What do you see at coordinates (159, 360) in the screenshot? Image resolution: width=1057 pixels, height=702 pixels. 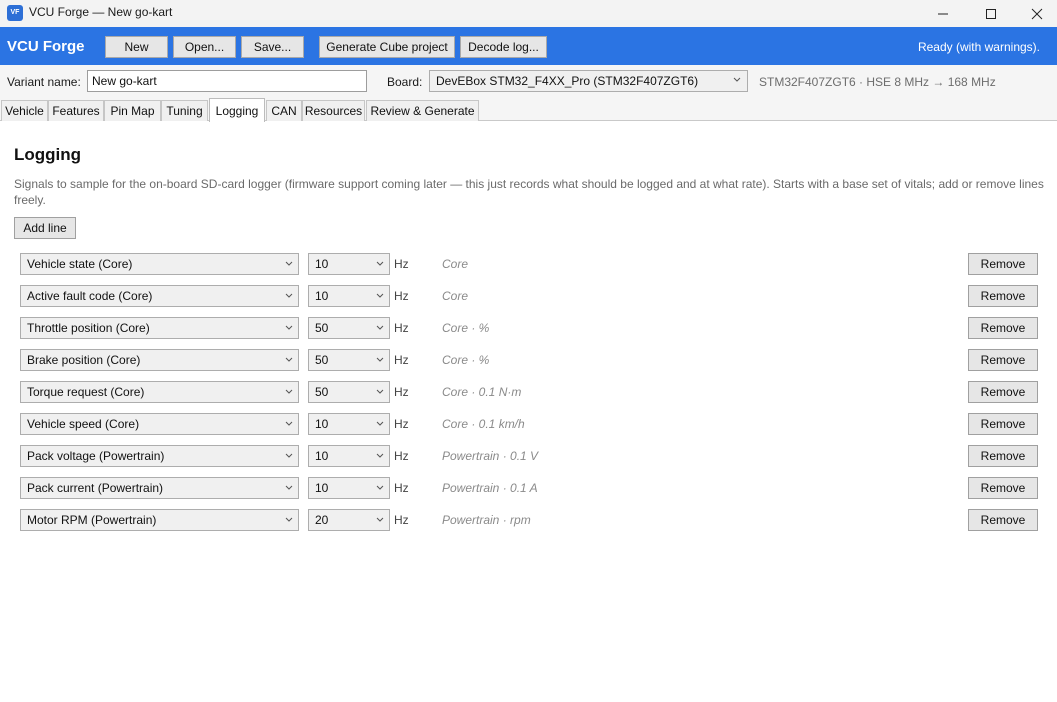 I see `signal-select: Brake position (Core)` at bounding box center [159, 360].